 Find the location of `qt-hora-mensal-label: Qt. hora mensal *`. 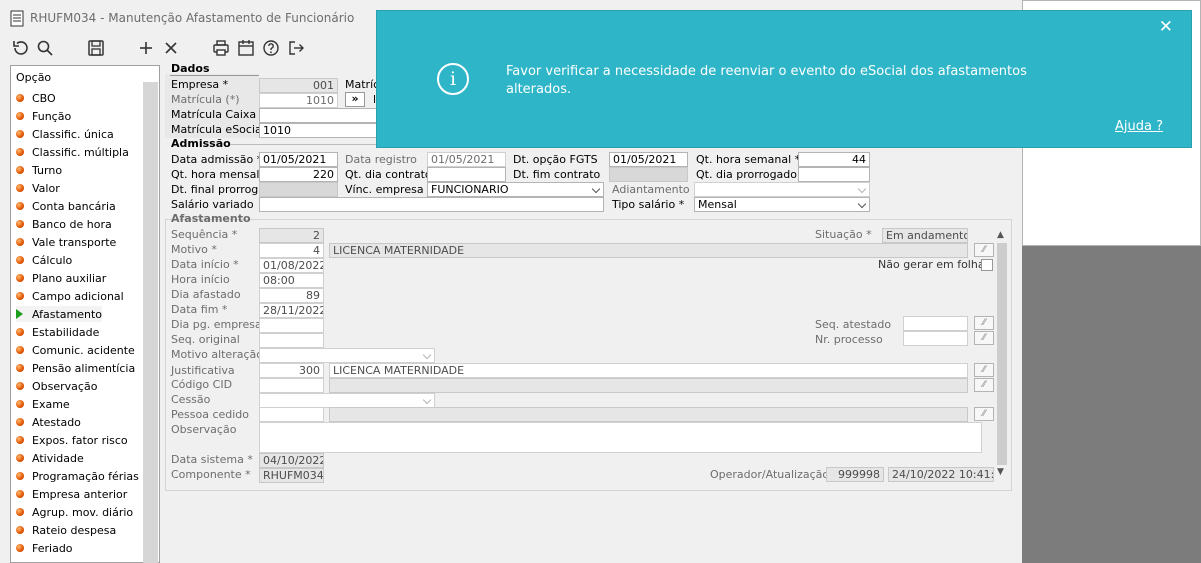

qt-hora-mensal-label: Qt. hora mensal * is located at coordinates (220, 174).